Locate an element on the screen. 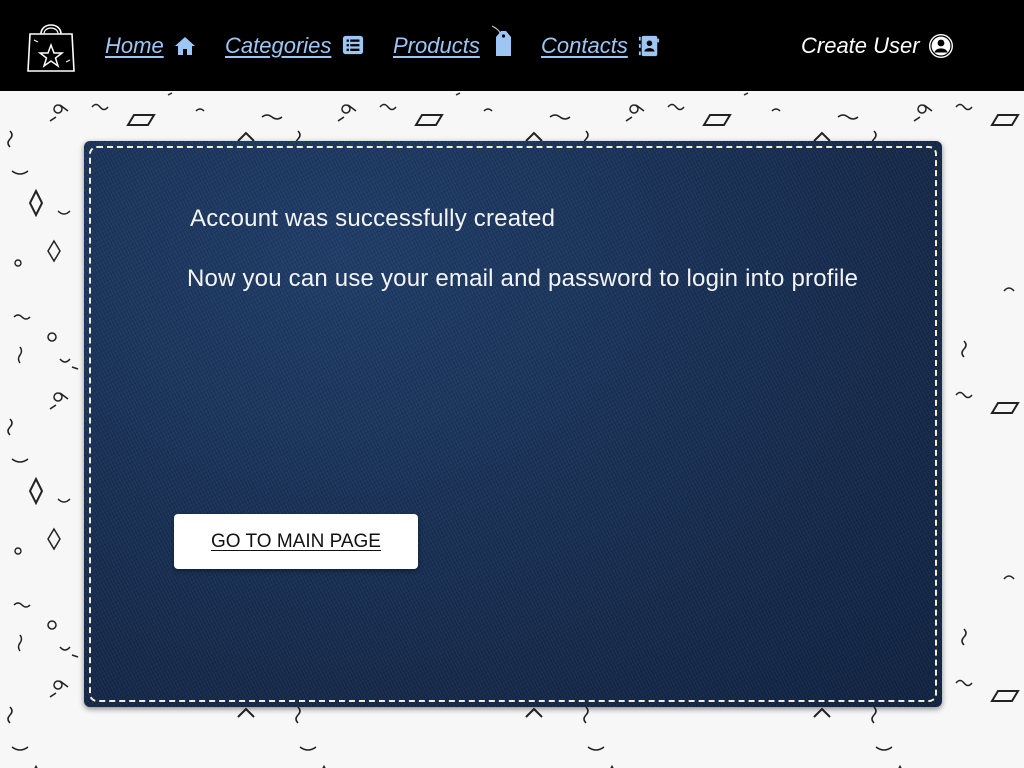 The width and height of the screenshot is (1024, 768). nav-contacts-link: Contacts is located at coordinates (601, 46).